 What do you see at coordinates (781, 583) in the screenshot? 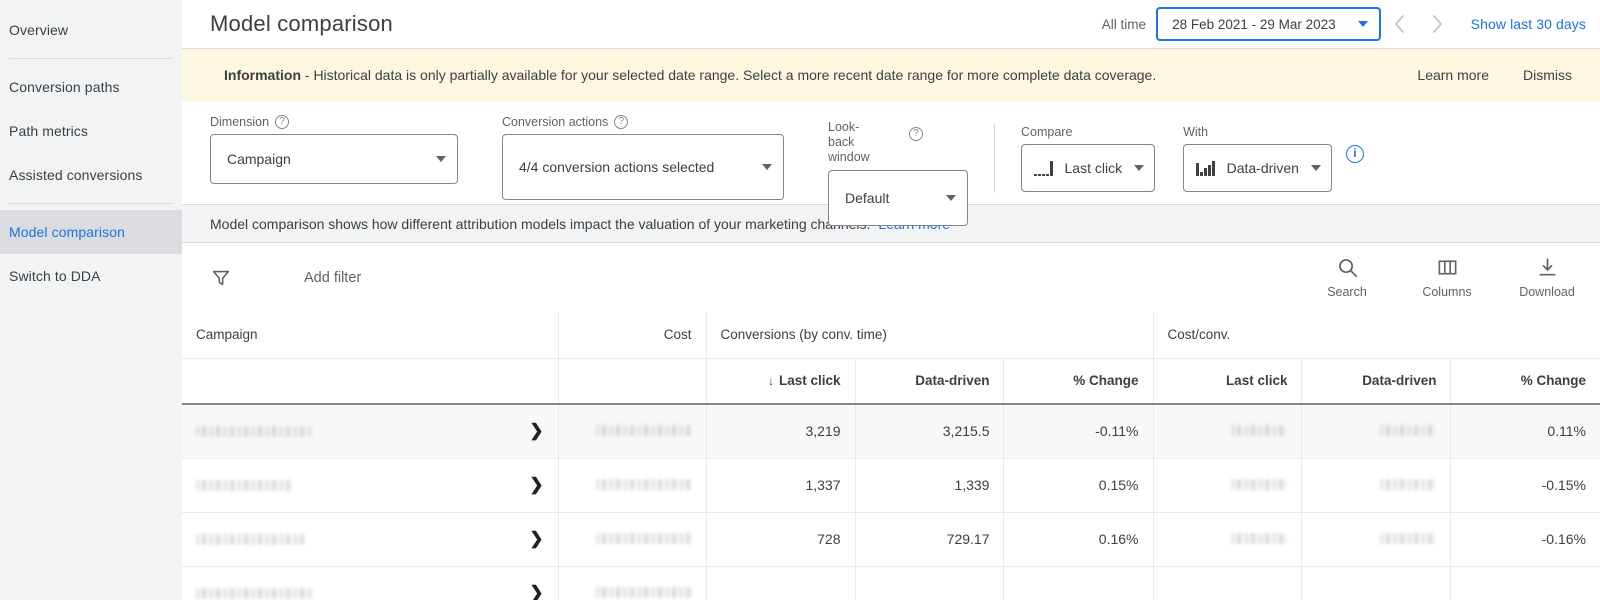
I see `cell-conv-last-click` at bounding box center [781, 583].